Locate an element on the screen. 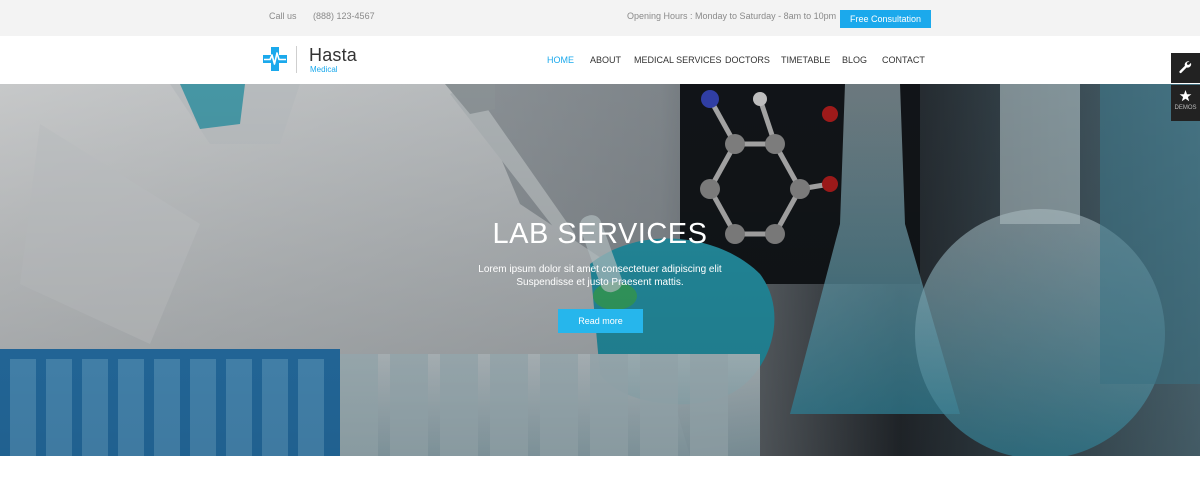 The height and width of the screenshot is (480, 1200). logo-divider is located at coordinates (296, 59).